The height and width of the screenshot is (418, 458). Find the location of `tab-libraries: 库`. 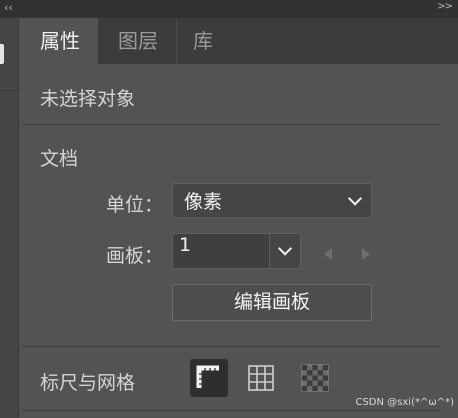

tab-libraries: 库 is located at coordinates (203, 41).